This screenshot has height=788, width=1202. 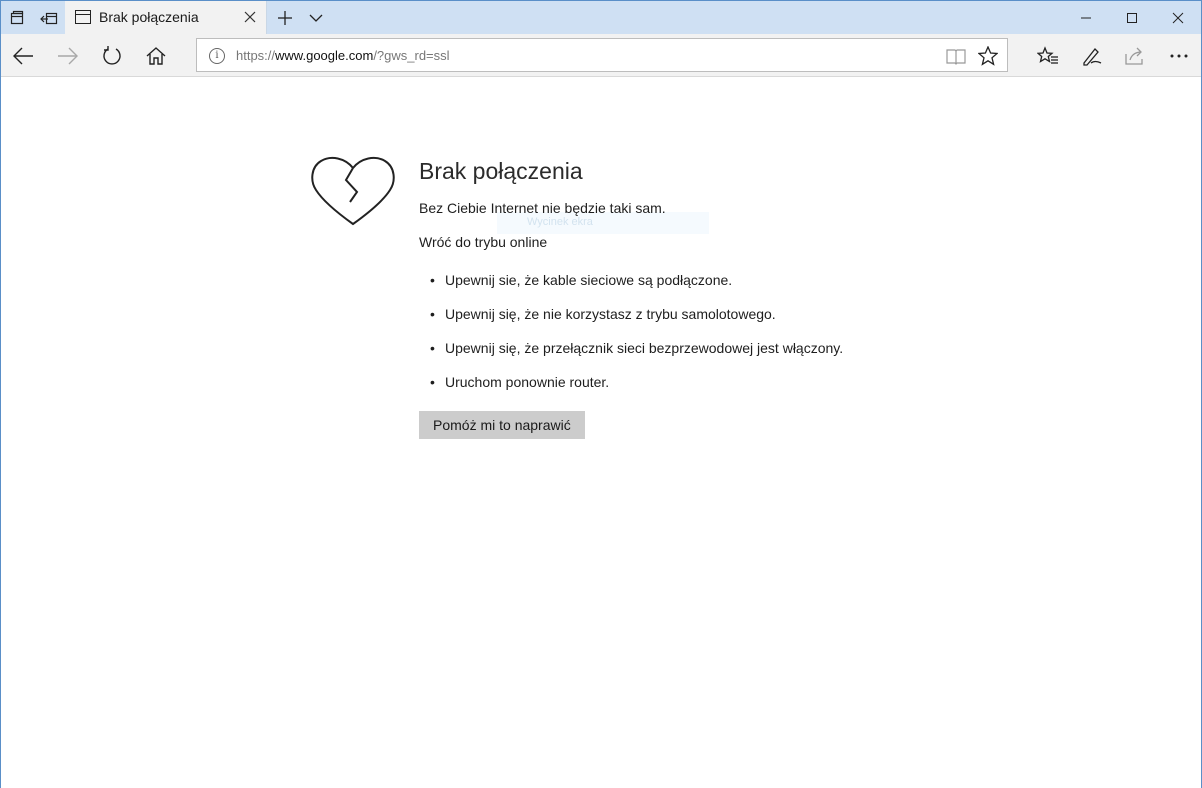 I want to click on error-subtitle: Bez Ciebie Internet nie będzie taki sam., so click(x=542, y=208).